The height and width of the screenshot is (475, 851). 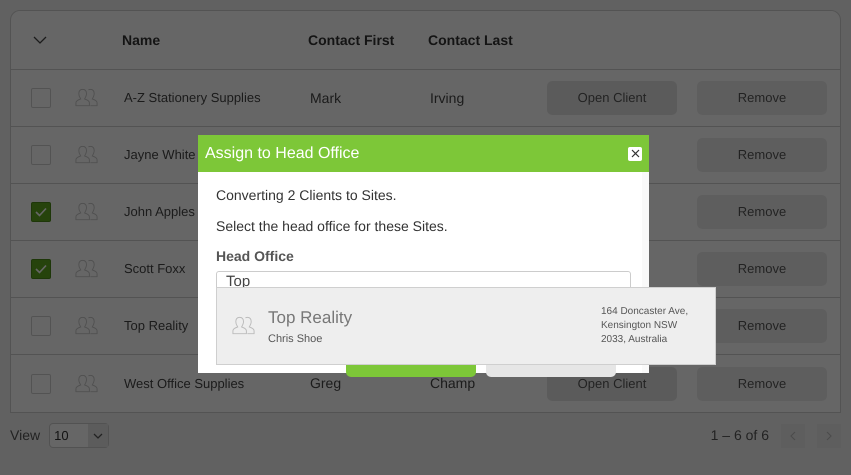 What do you see at coordinates (156, 326) in the screenshot?
I see `client-name: Top Reality` at bounding box center [156, 326].